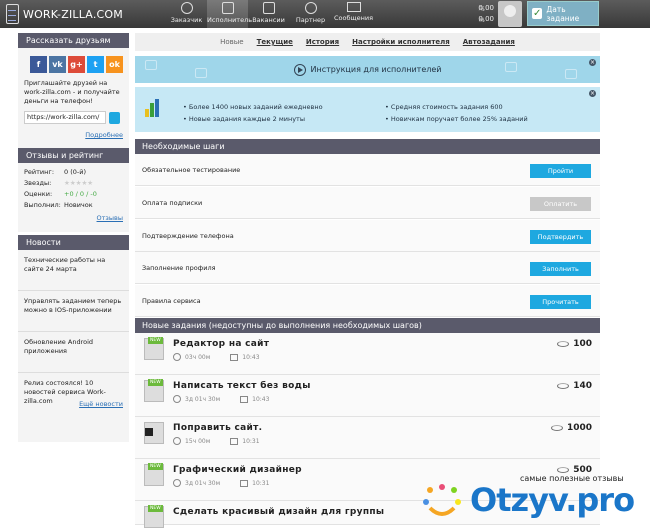 The width and height of the screenshot is (650, 528). Describe the element at coordinates (442, 500) in the screenshot. I see `otzyv-logo-icon` at that location.